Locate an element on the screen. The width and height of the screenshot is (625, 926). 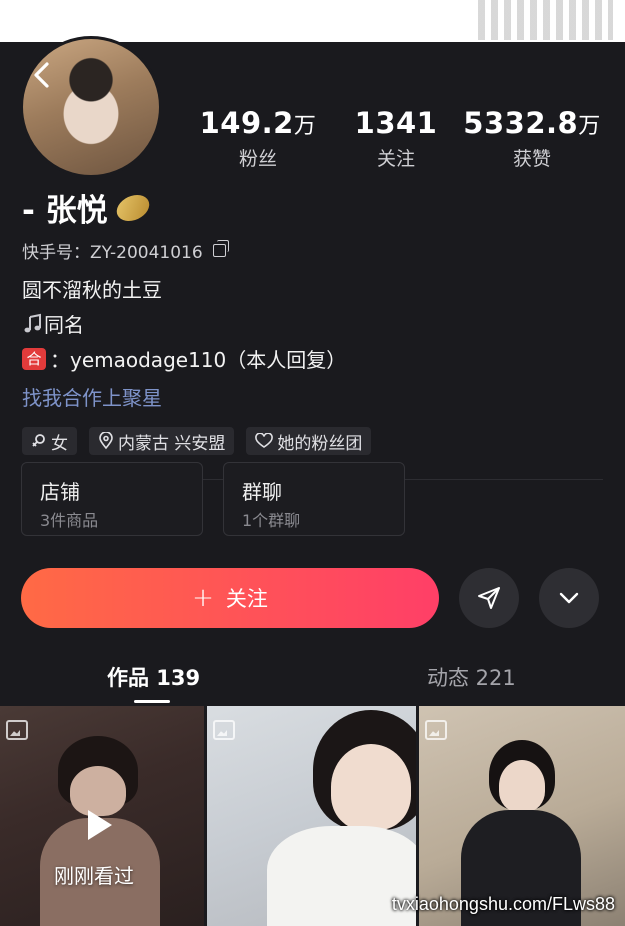
stat-following-number: 1341 is located at coordinates (396, 123).